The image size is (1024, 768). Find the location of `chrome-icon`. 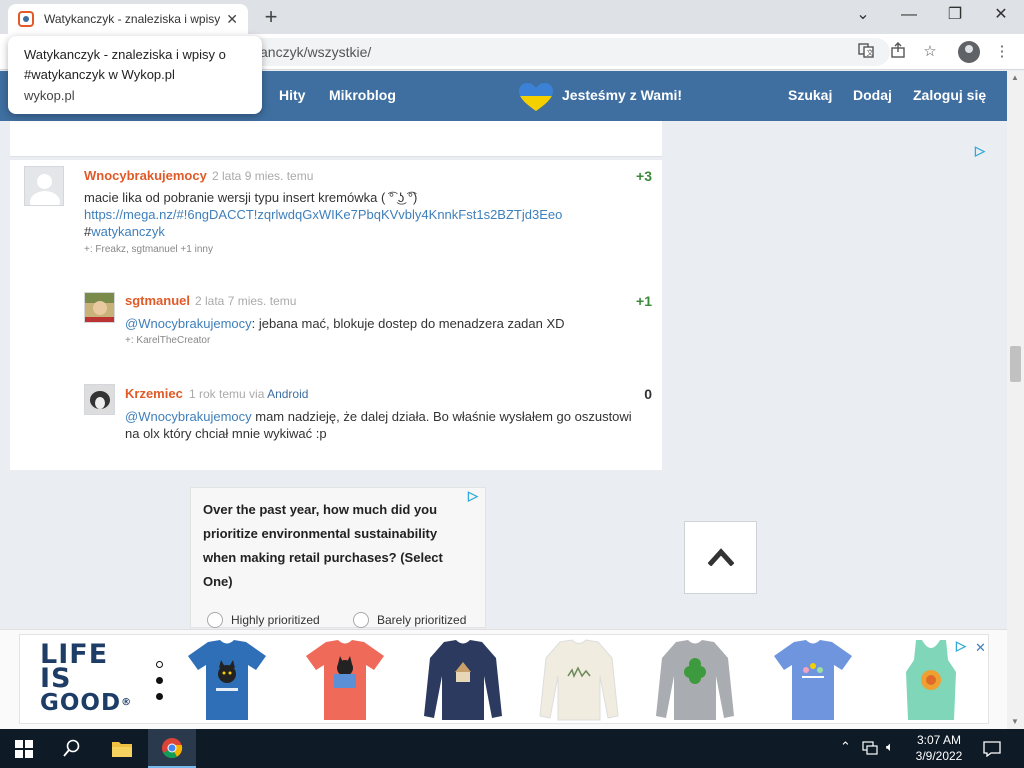

chrome-icon is located at coordinates (172, 748).